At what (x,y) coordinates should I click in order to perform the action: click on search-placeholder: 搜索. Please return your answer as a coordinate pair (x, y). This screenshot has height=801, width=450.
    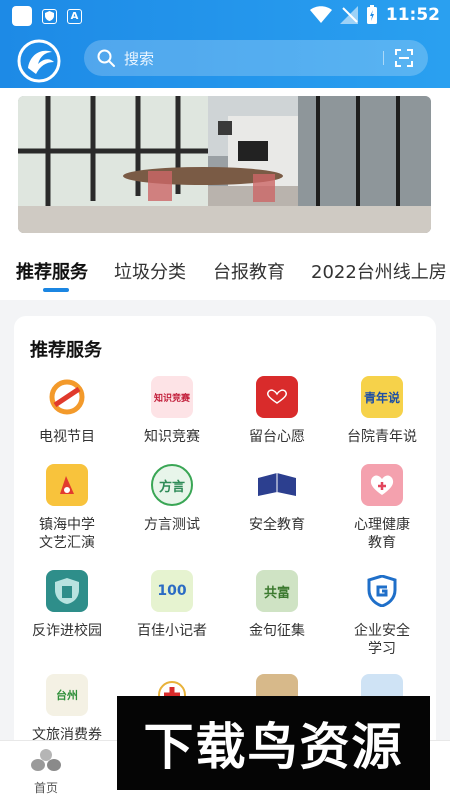
    Looking at the image, I should click on (253, 58).